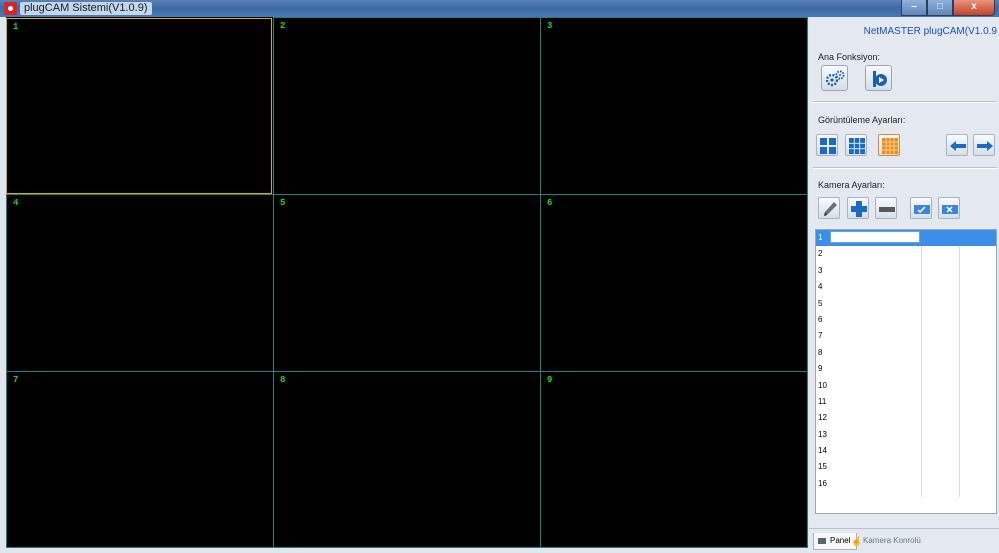 This screenshot has height=553, width=999. Describe the element at coordinates (862, 120) in the screenshot. I see `view-settings-title: Görüntüleme Ayarları:` at that location.